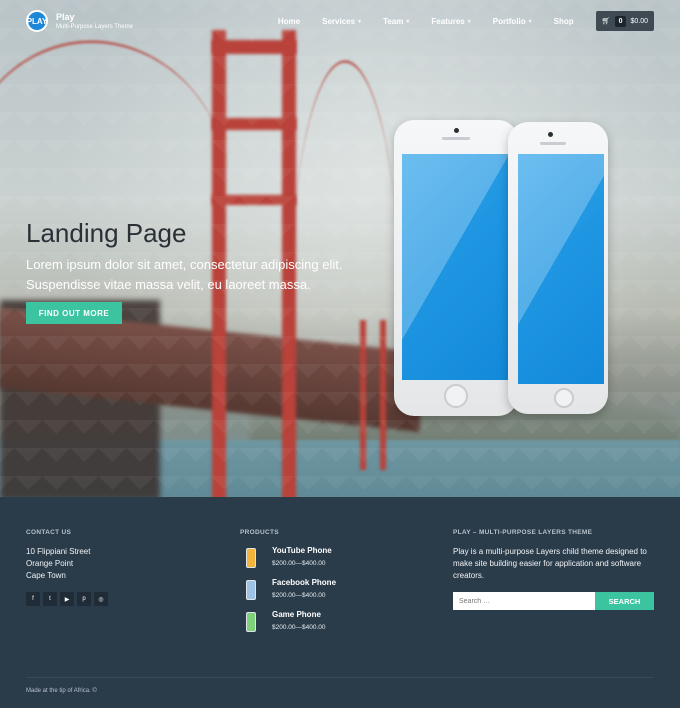 Image resolution: width=680 pixels, height=708 pixels. Describe the element at coordinates (50, 563) in the screenshot. I see `address-line: Orange Point` at that location.